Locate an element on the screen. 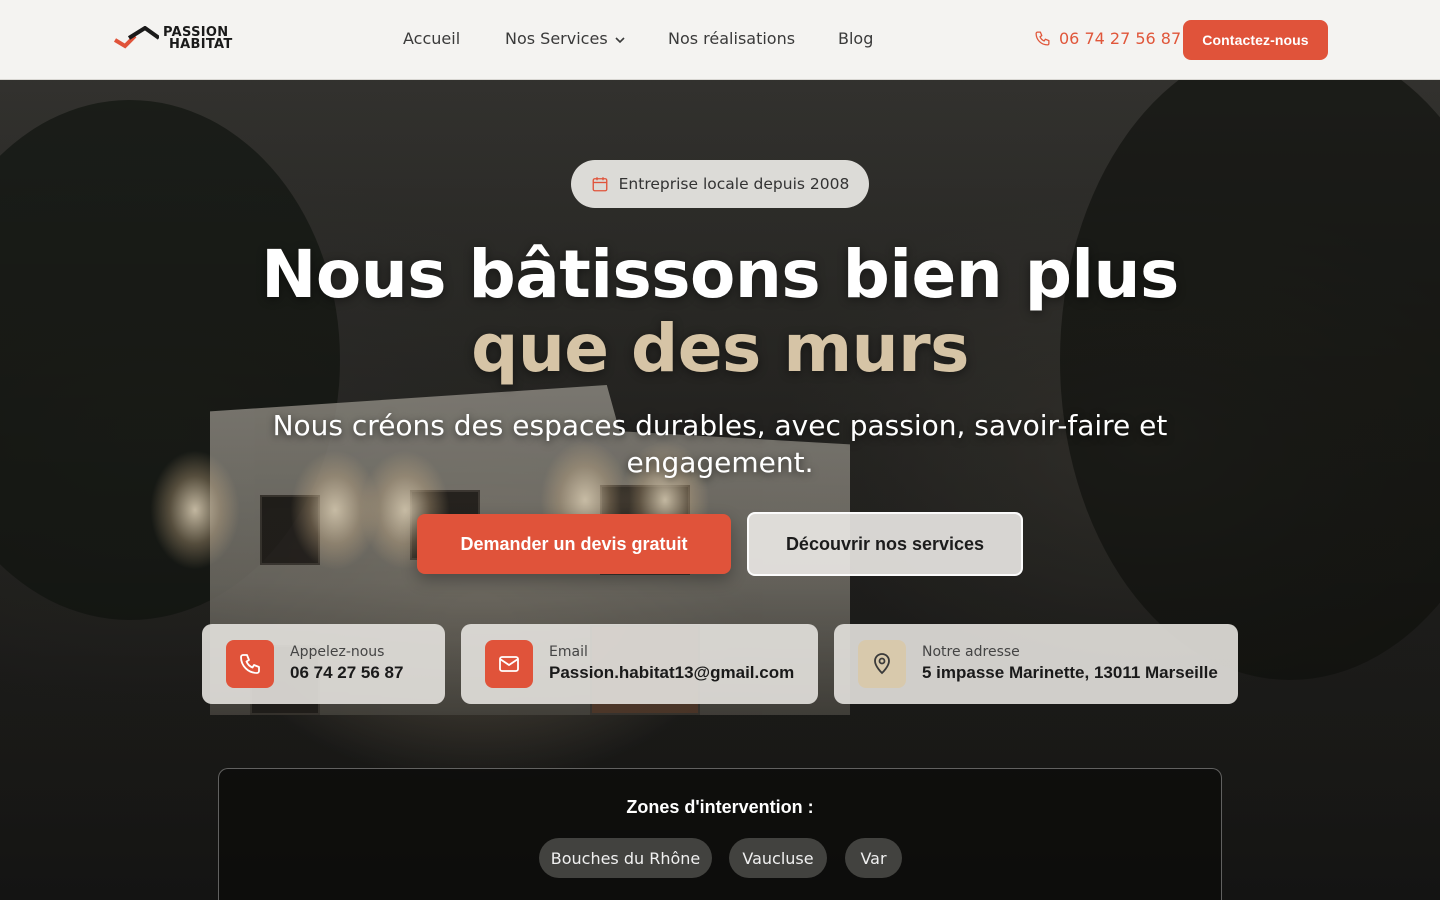  zone-chip-var: Var is located at coordinates (873, 858).